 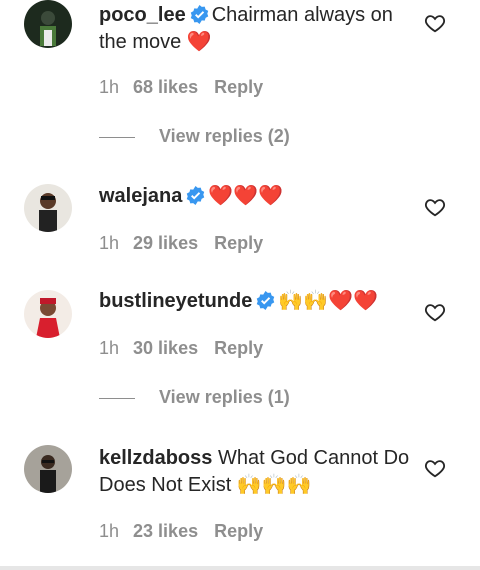 I want to click on heart-emoji: ❤️❤️, so click(x=353, y=301).